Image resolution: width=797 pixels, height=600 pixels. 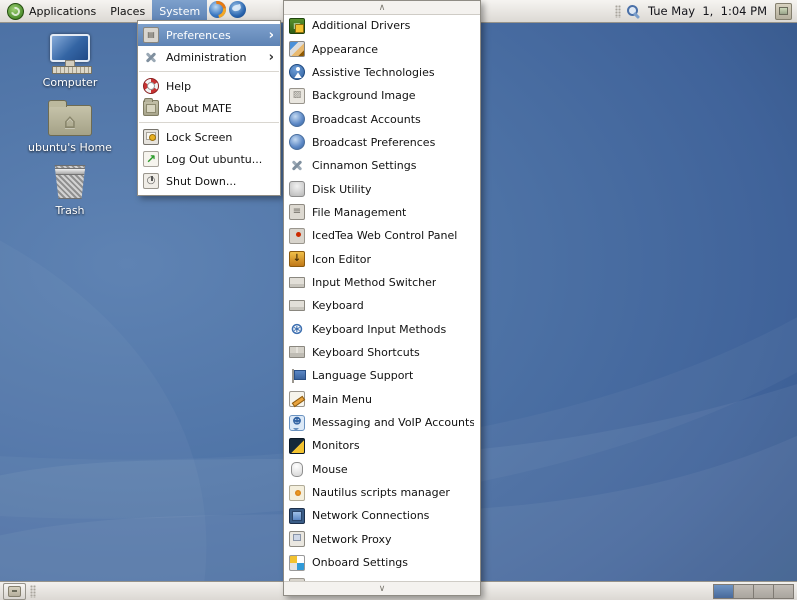 I want to click on onboard-settings-icon, so click(x=297, y=562).